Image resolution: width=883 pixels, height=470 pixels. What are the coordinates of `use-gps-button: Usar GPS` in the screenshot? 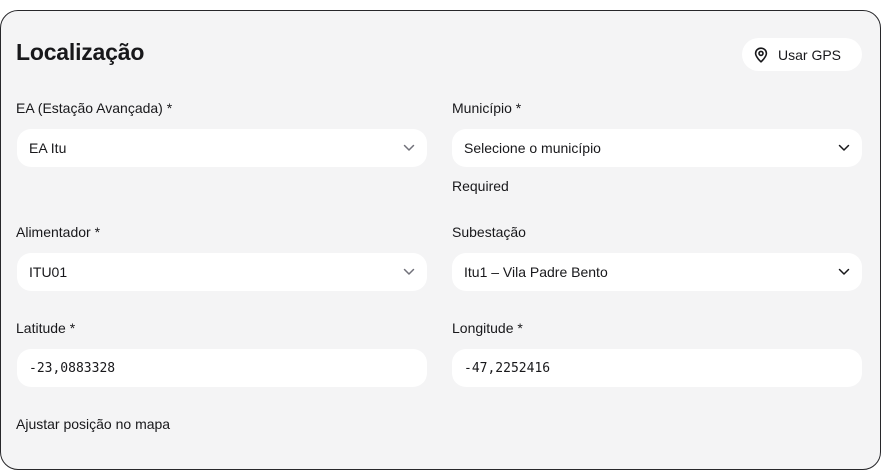 It's located at (802, 54).